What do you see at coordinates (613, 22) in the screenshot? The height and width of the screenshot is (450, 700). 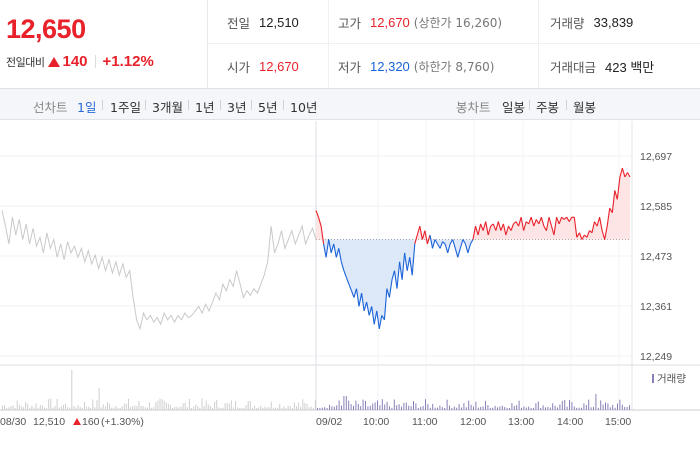 I see `stat-value: 33,839` at bounding box center [613, 22].